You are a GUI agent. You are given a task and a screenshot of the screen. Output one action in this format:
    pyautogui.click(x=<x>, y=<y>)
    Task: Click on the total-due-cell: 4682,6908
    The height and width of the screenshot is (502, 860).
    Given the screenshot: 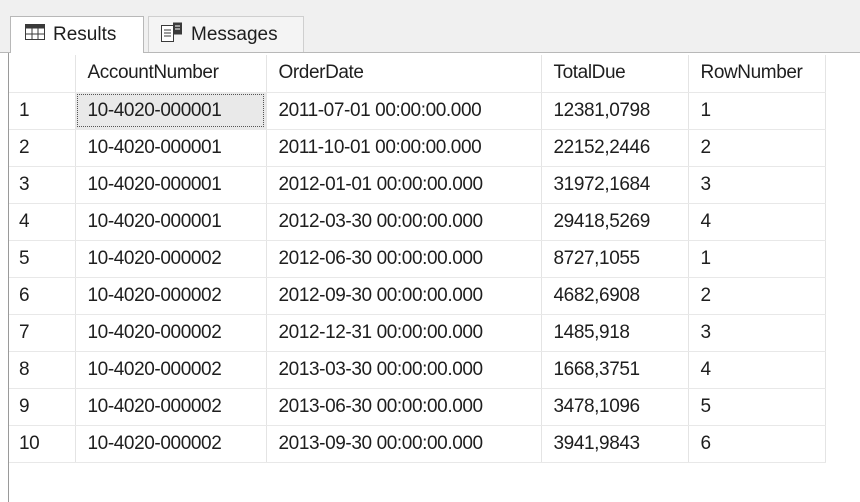 What is the action you would take?
    pyautogui.click(x=615, y=296)
    